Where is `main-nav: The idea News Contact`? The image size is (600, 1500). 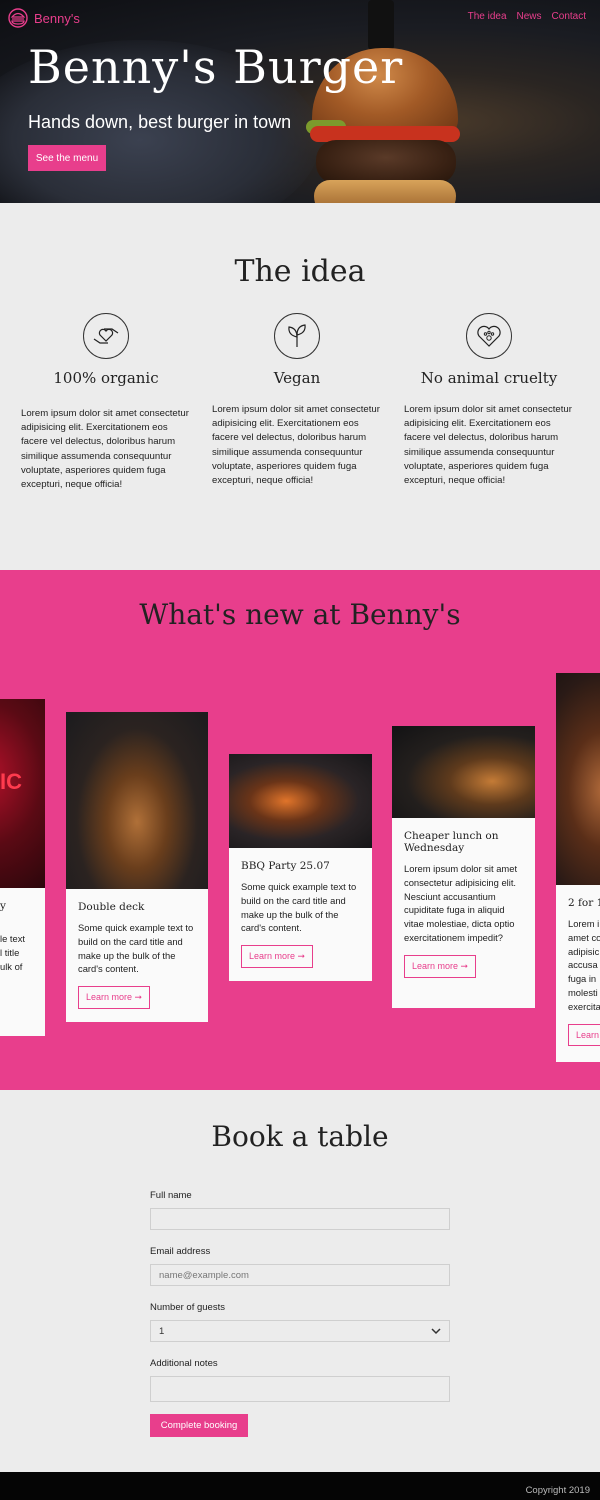
main-nav: The idea News Contact is located at coordinates (527, 16).